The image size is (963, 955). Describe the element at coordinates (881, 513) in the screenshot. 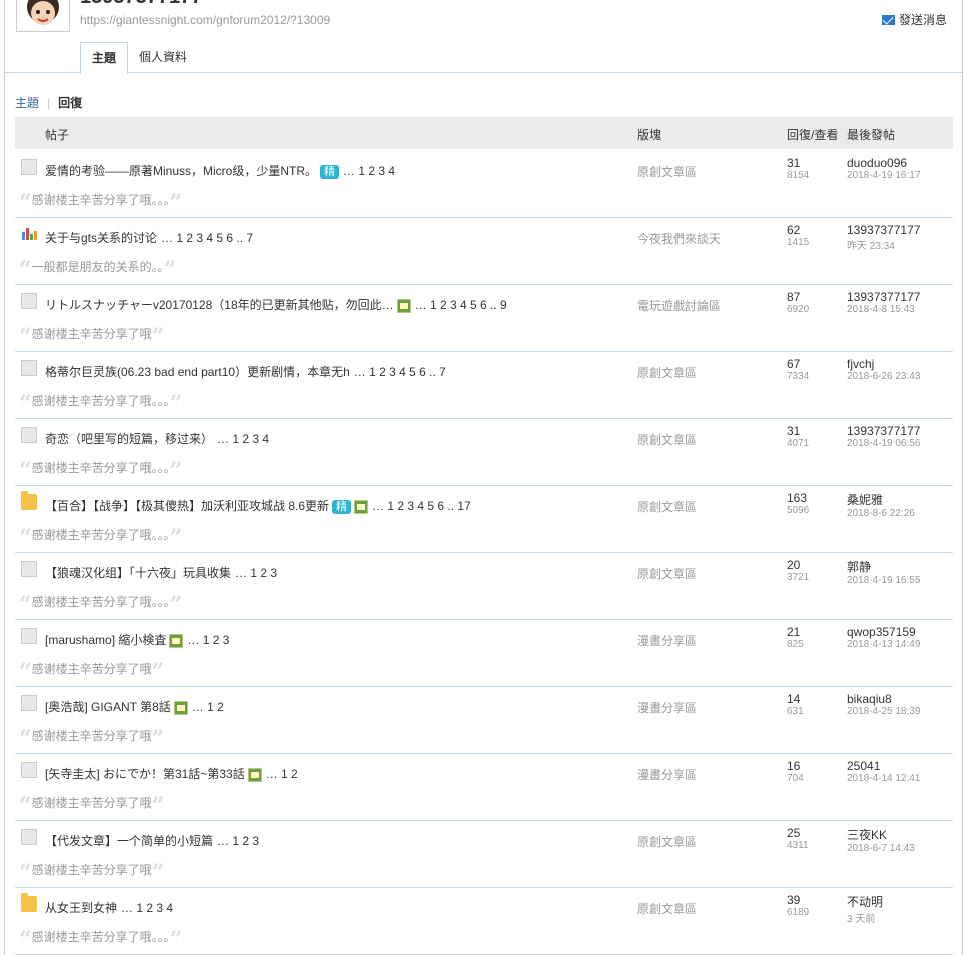

I see `last-post-time: 2018-8-6 22:26` at that location.